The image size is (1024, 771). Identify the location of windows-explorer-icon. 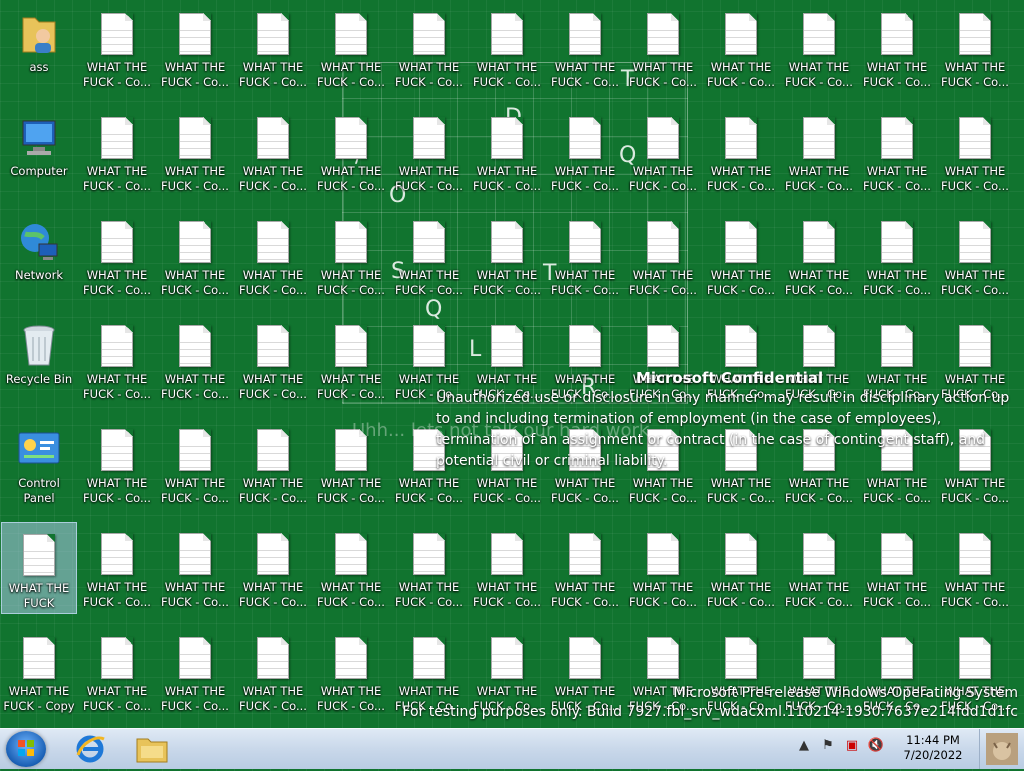
(152, 750).